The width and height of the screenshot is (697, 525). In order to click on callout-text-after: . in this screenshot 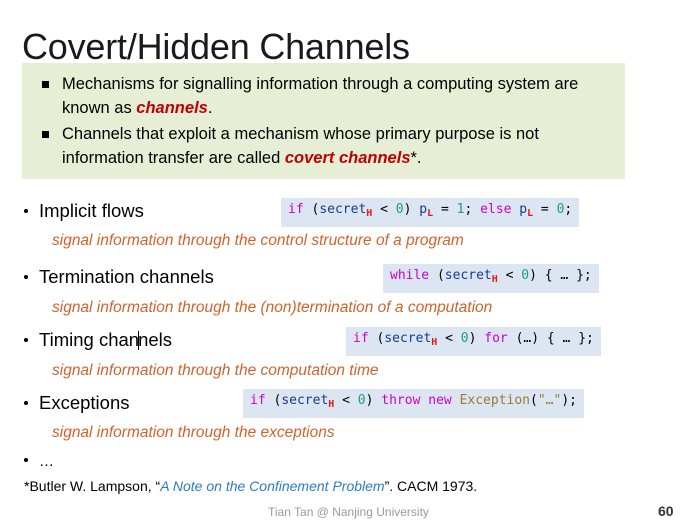, I will do `click(210, 108)`.